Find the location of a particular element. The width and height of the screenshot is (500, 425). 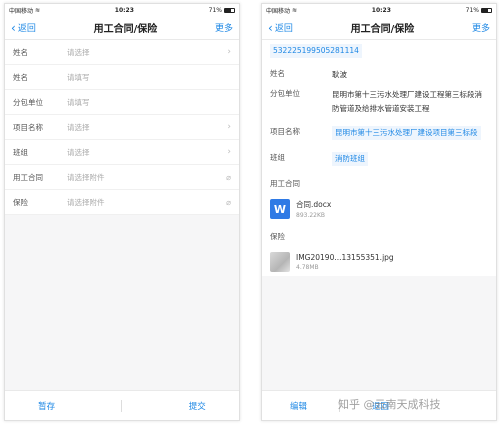

contract-section-label: 用工合同 is located at coordinates (379, 182).